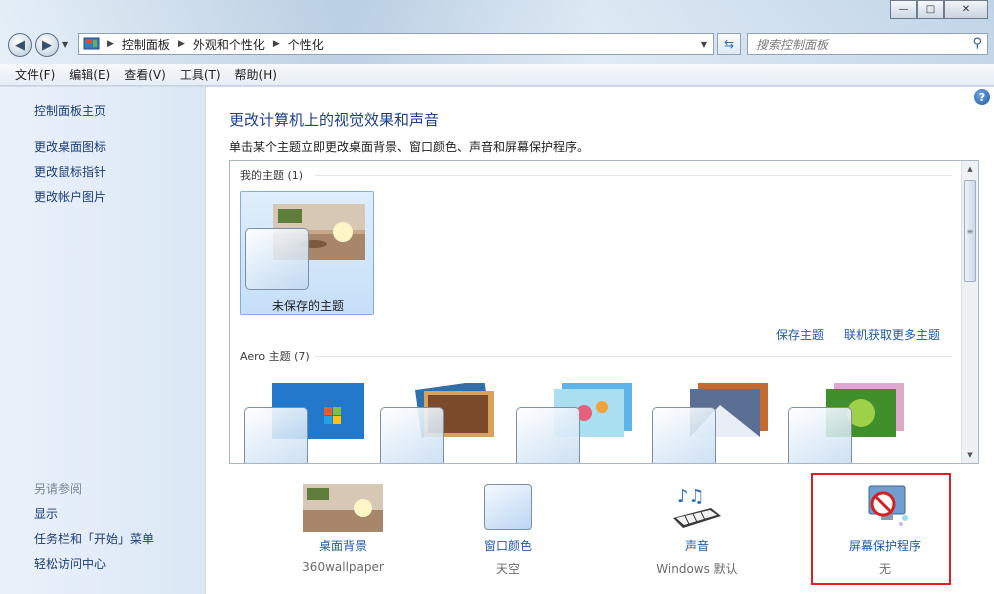 The width and height of the screenshot is (994, 594). Describe the element at coordinates (65, 44) in the screenshot. I see `recent-pages-chevron-icon: ▼` at that location.